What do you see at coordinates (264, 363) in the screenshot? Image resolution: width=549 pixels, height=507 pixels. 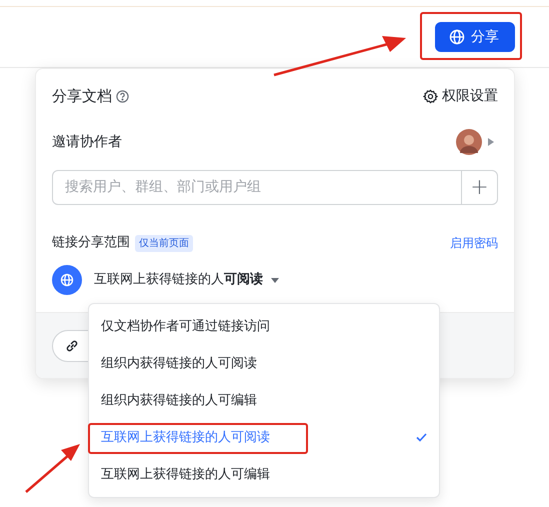 I see `menu-item: 组织内获得链接的人可阅读` at bounding box center [264, 363].